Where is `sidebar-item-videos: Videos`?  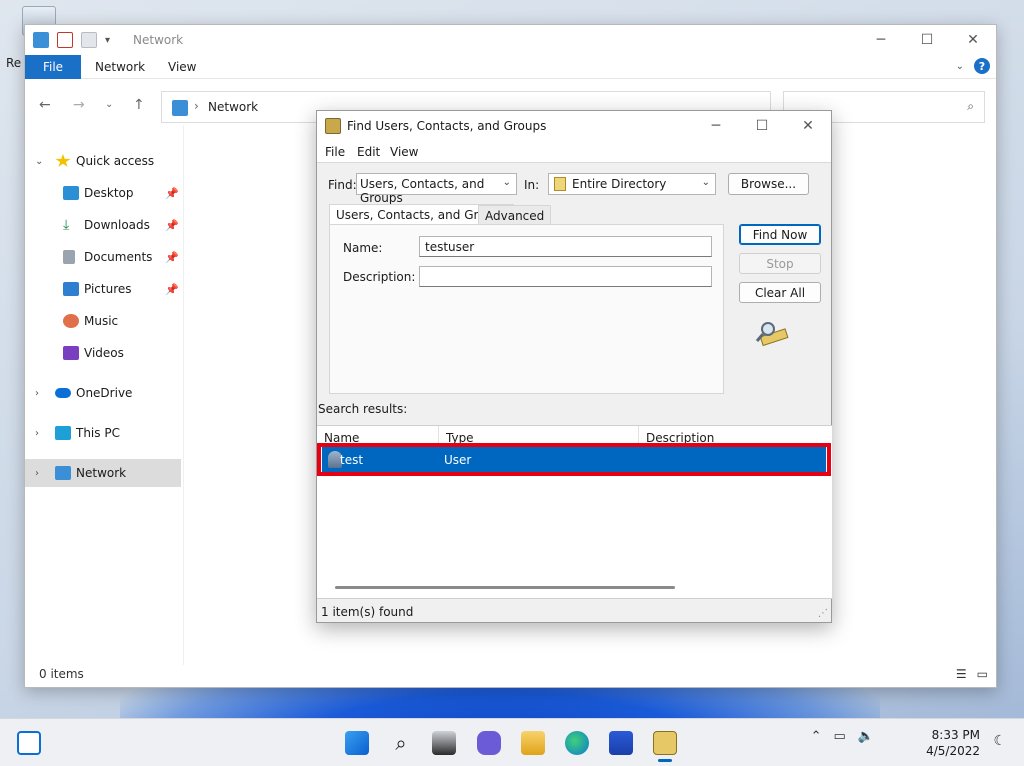
sidebar-item-videos: Videos is located at coordinates (103, 353).